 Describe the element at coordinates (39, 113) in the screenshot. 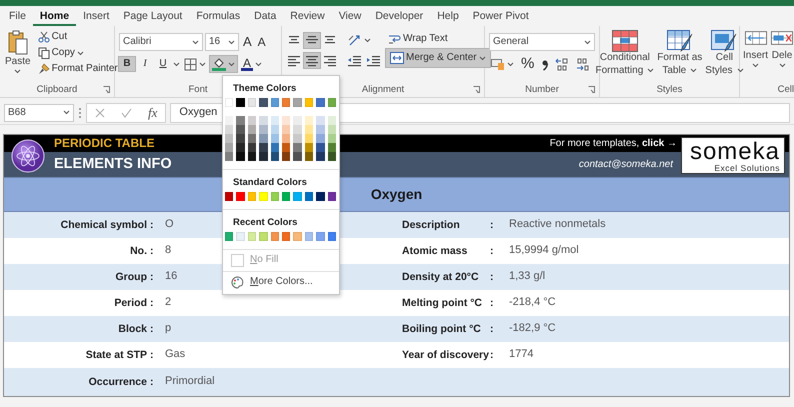

I see `name-box: B68` at that location.